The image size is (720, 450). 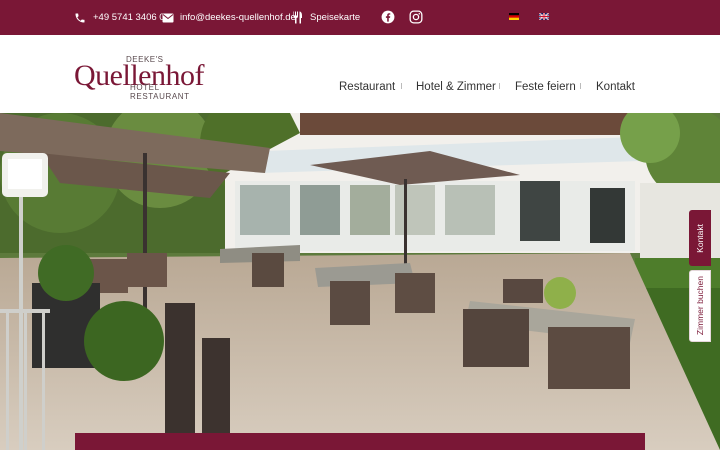 I want to click on facebook-icon, so click(x=388, y=17).